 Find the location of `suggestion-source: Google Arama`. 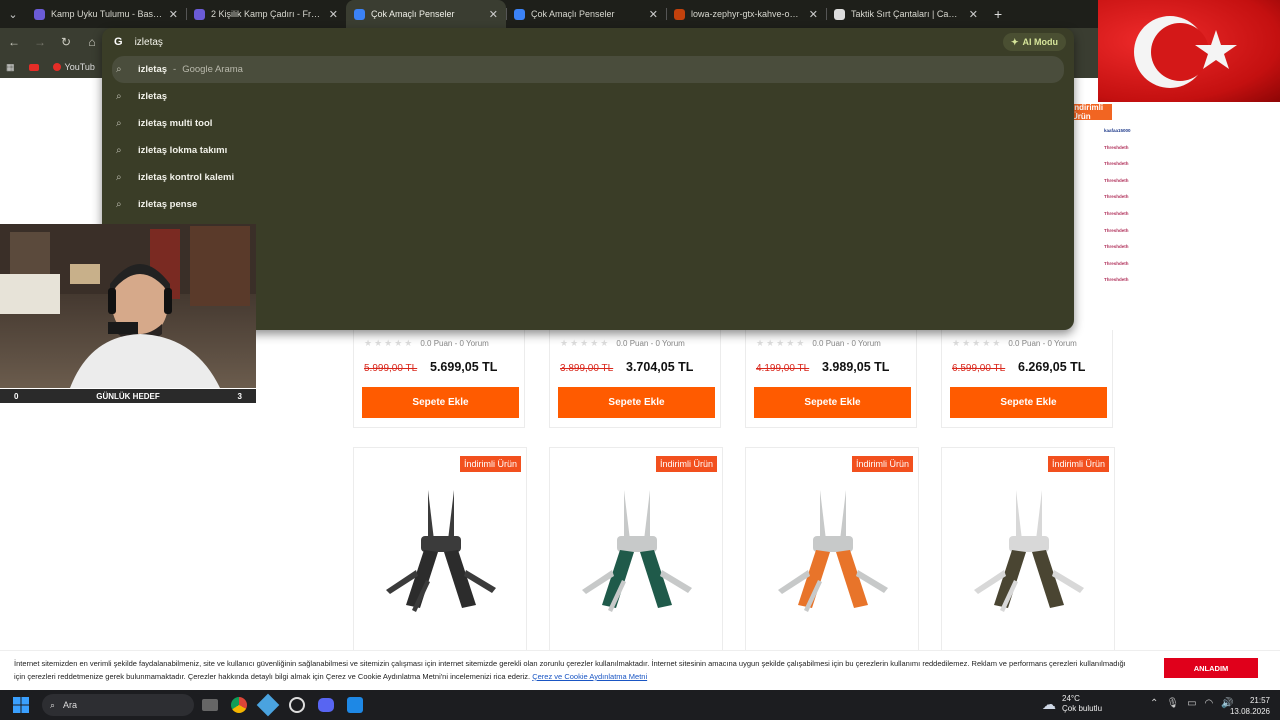

suggestion-source: Google Arama is located at coordinates (212, 69).